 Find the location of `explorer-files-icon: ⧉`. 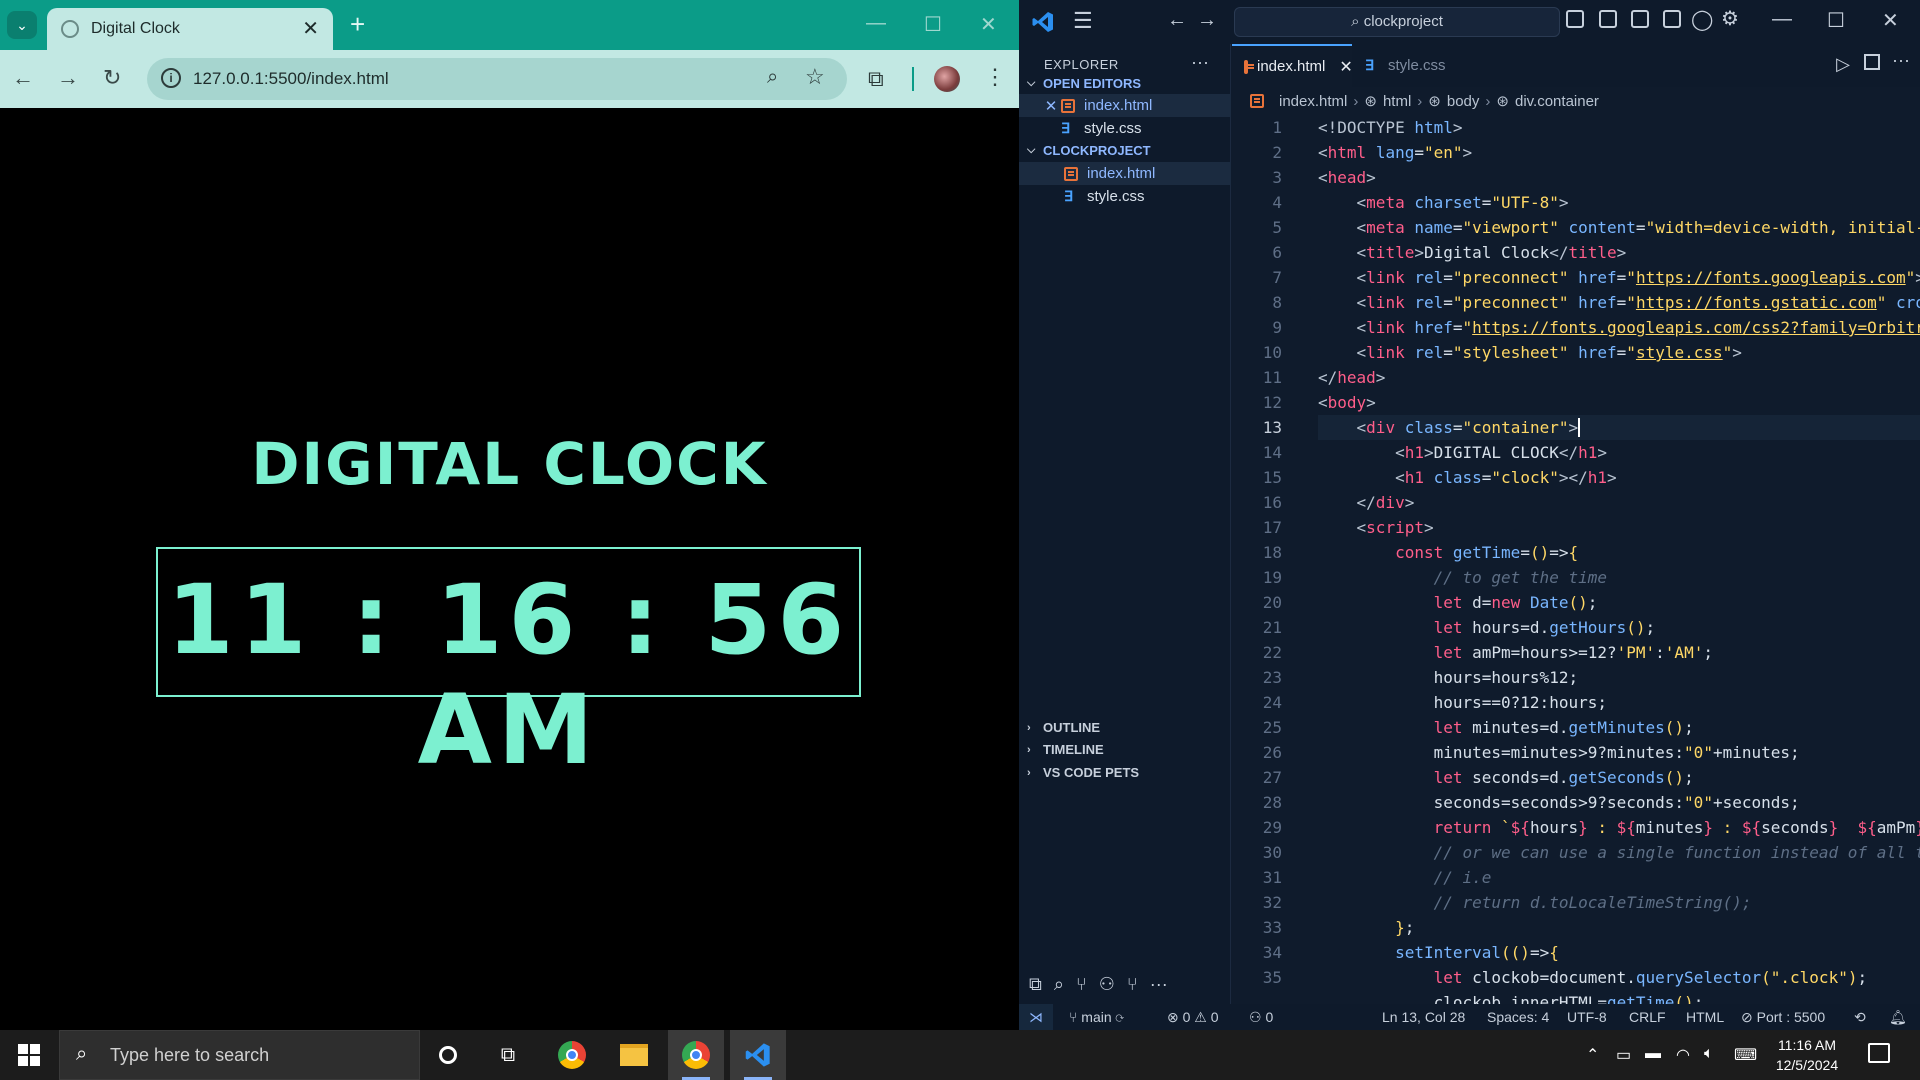

explorer-files-icon: ⧉ is located at coordinates (1035, 984).